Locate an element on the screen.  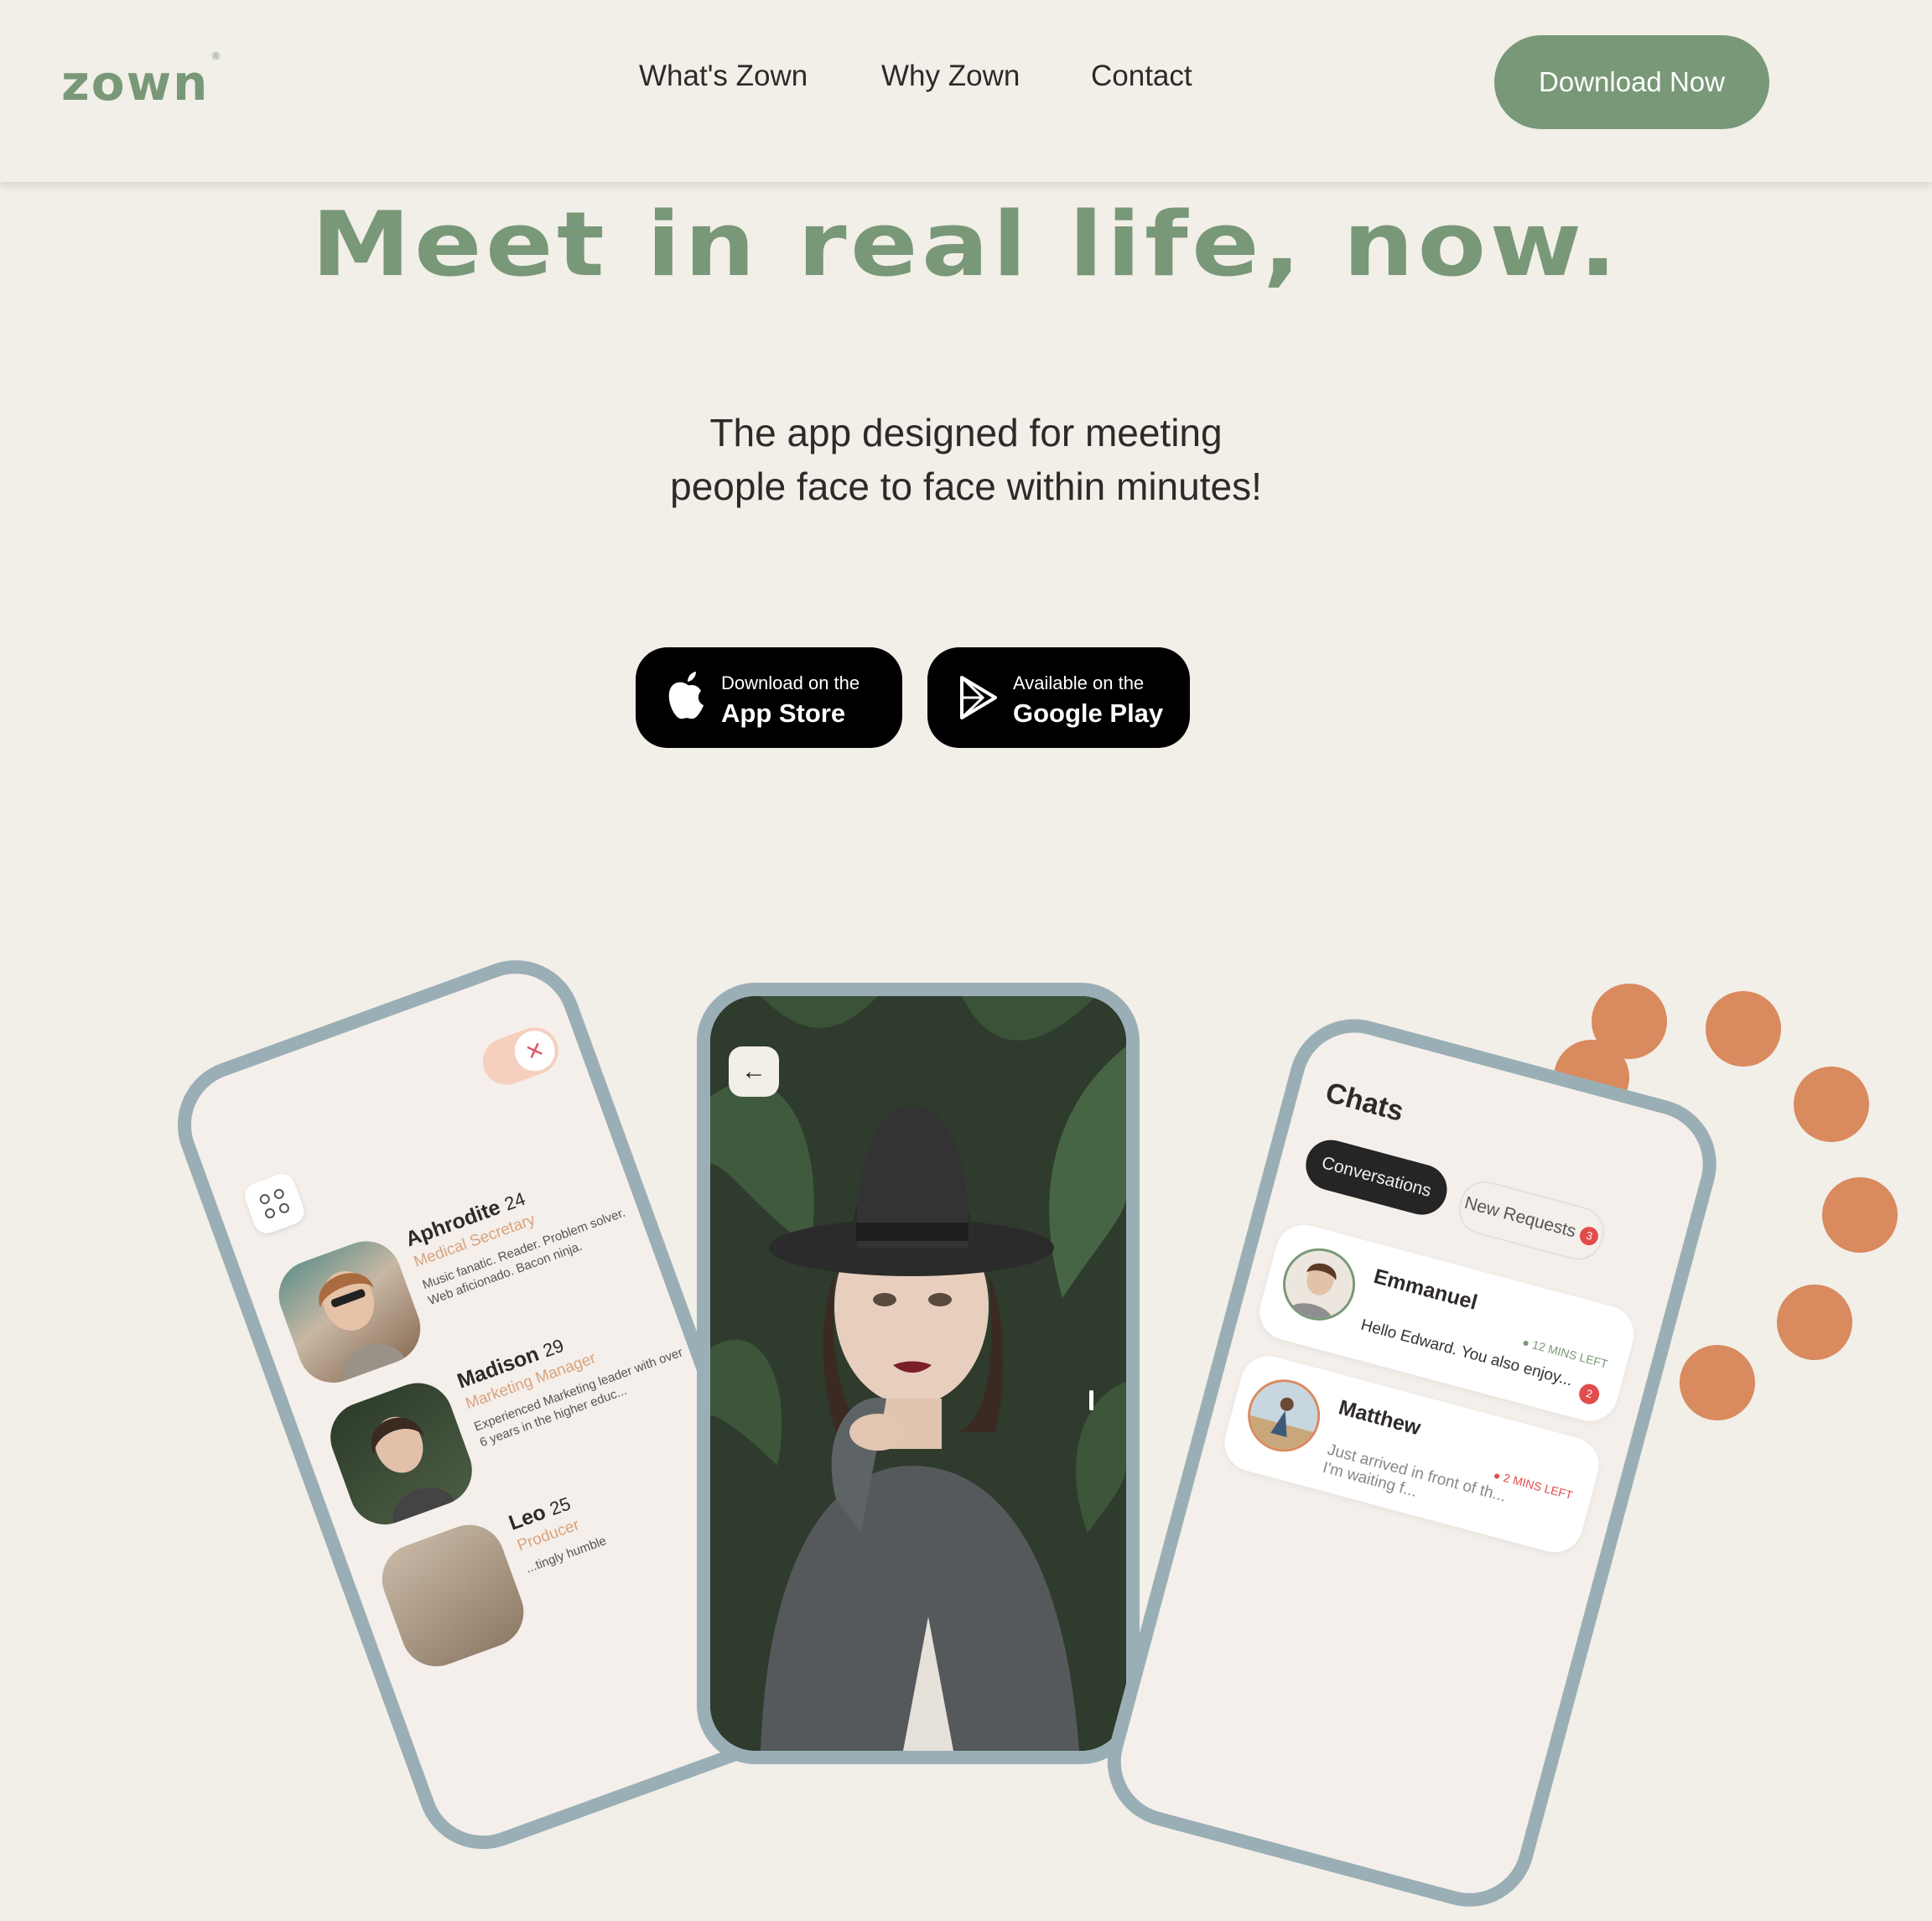
eye-off-icon: ✕ is located at coordinates (534, 1051).